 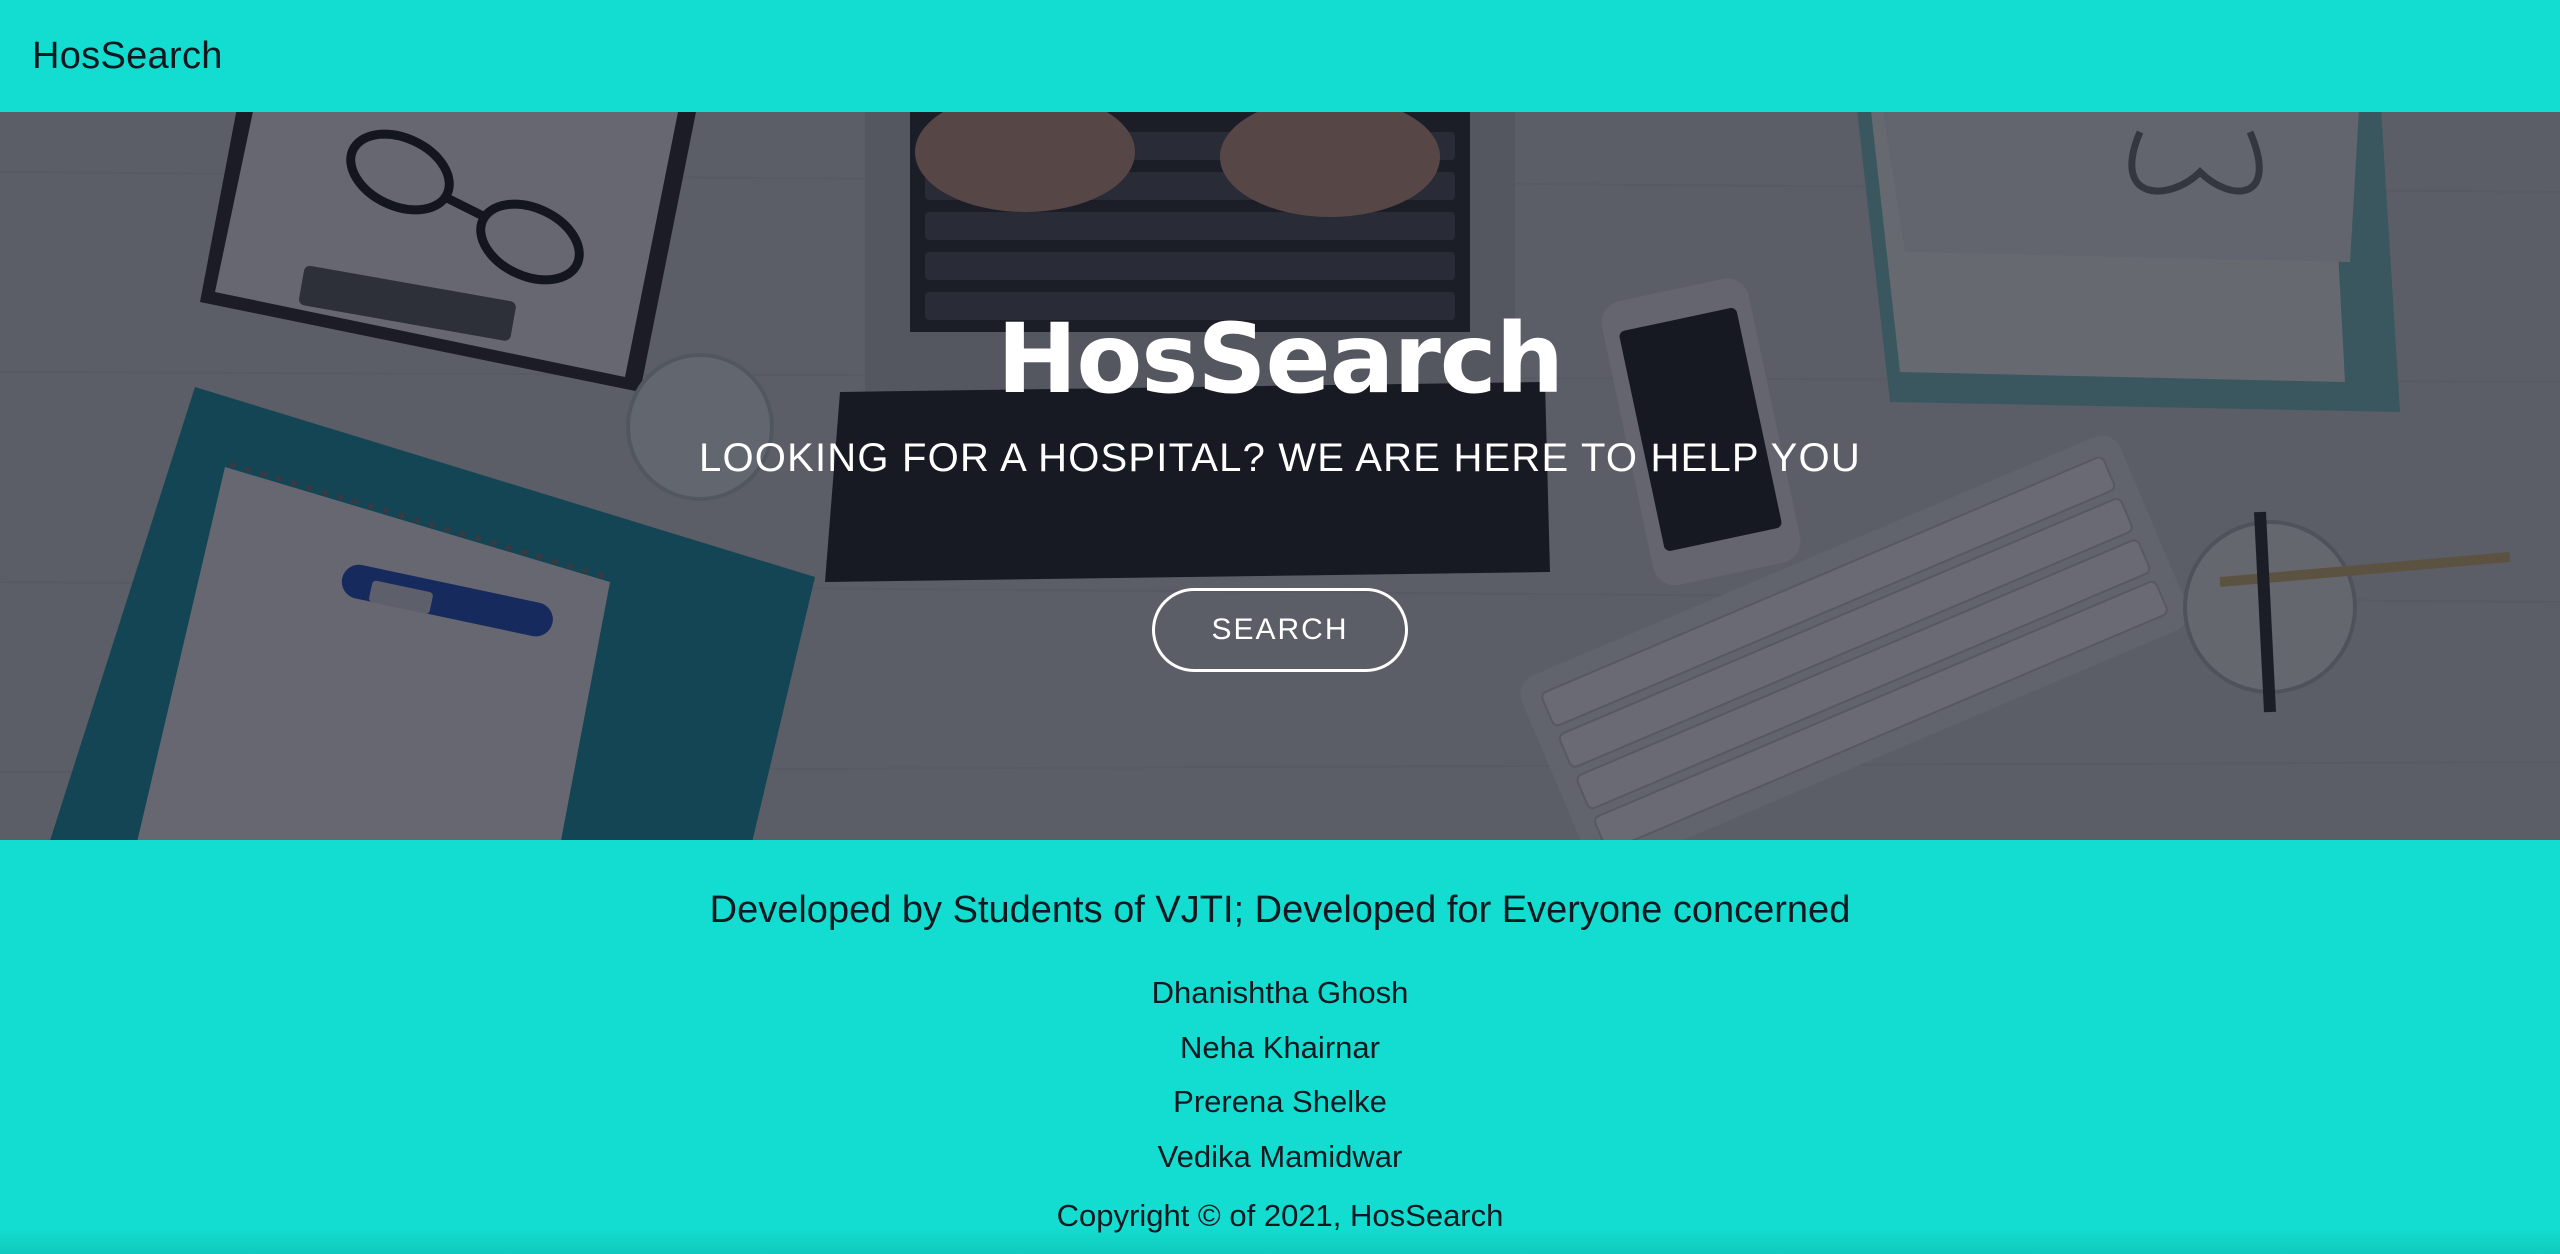 I want to click on hero-title: HosSearch, so click(x=1280, y=359).